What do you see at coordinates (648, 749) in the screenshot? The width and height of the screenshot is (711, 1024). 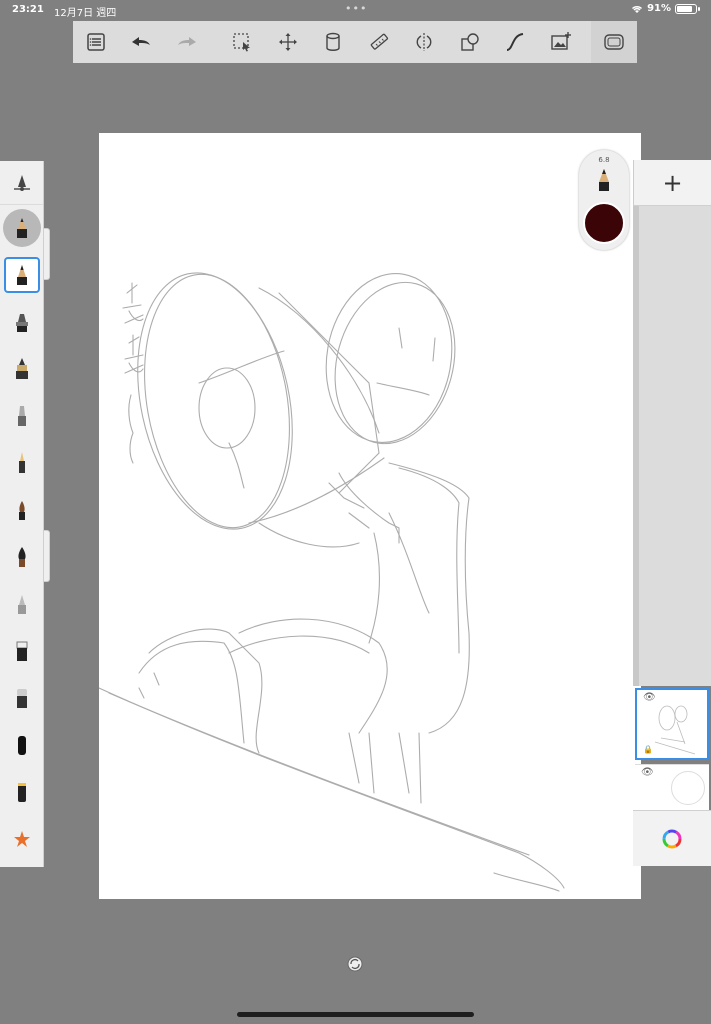 I see `lock-icon: 🔒` at bounding box center [648, 749].